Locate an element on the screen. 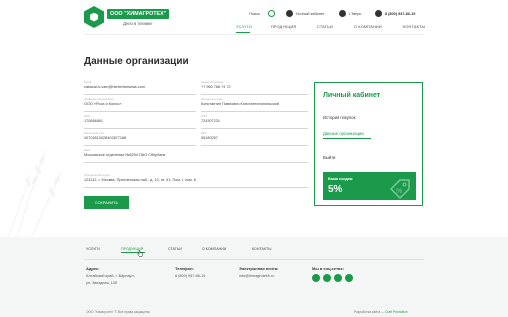  footer-address-line2: ул. Звездная, 13б is located at coordinates (102, 283).